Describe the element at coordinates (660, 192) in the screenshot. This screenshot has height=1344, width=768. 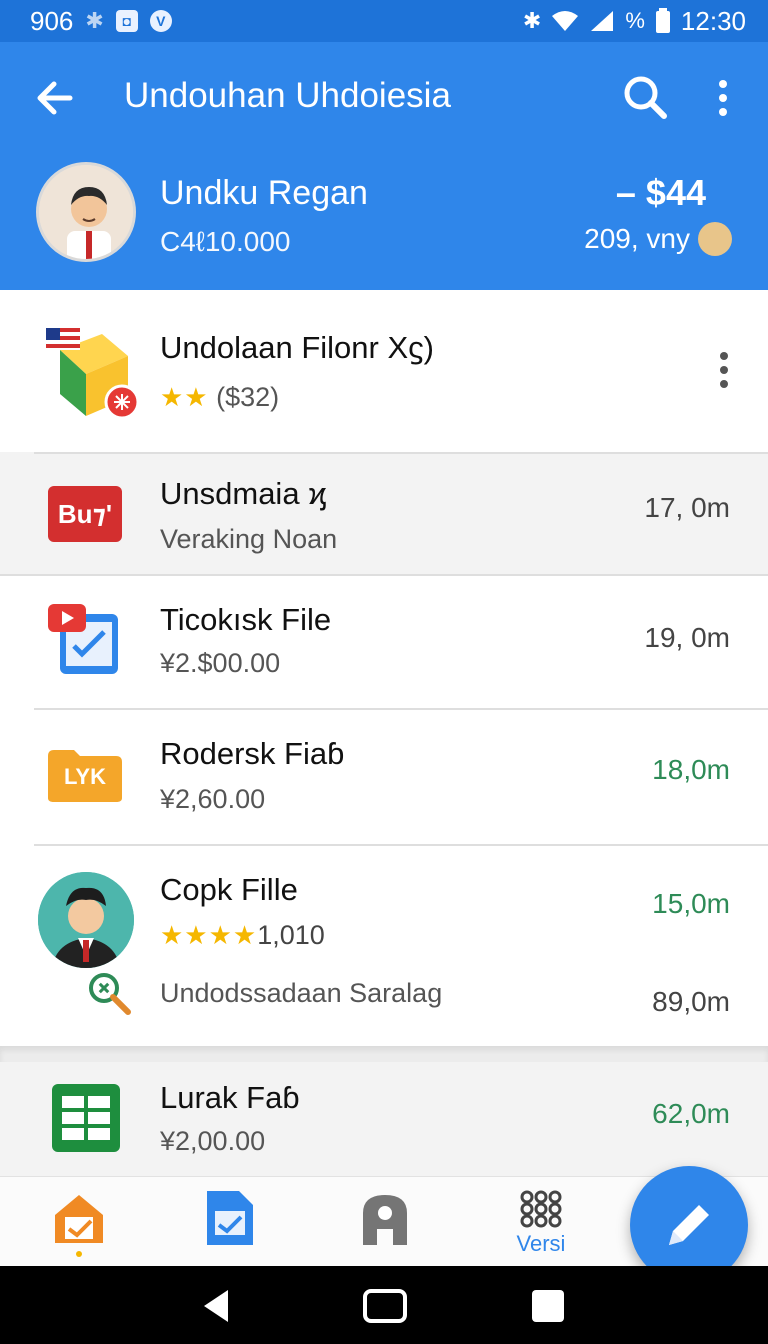
I see `account-amount: – $44` at that location.